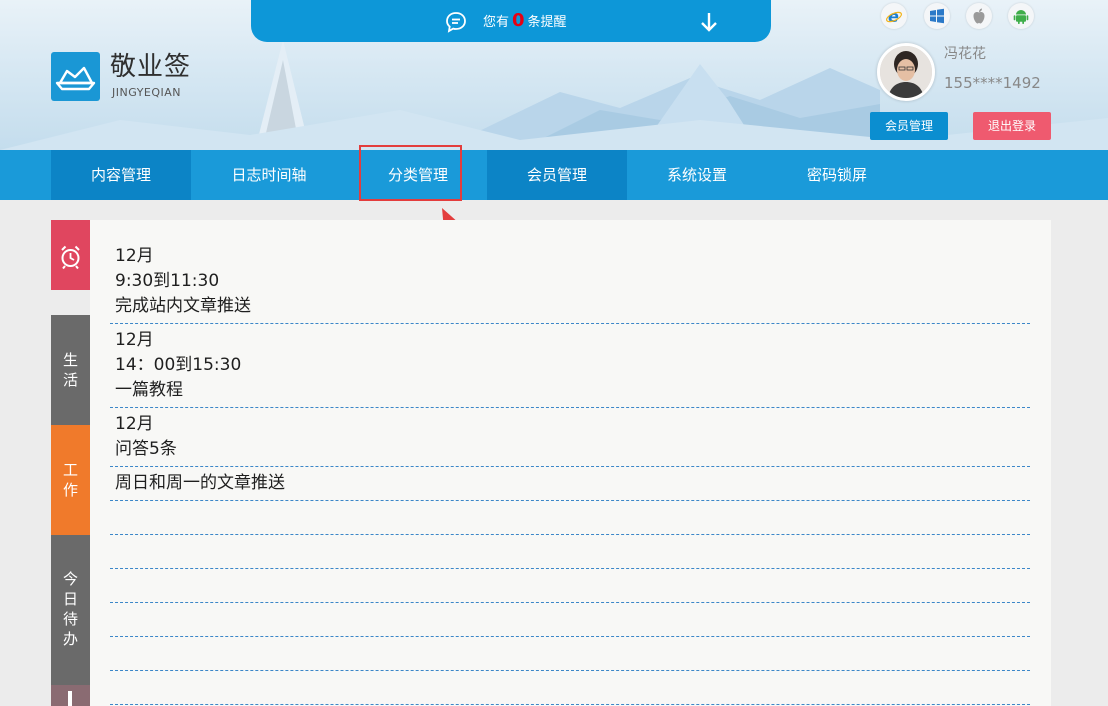  I want to click on side-tab-alarm, so click(70, 255).